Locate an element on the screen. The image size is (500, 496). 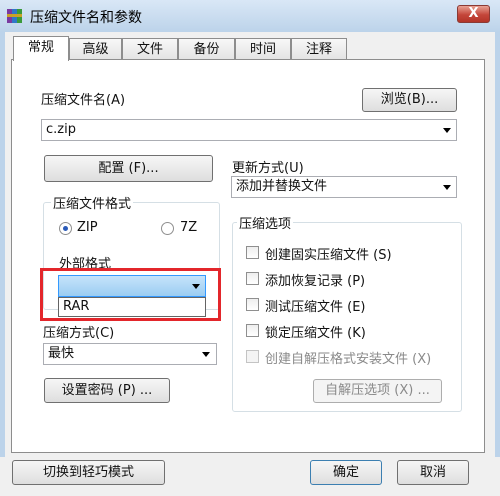
solid-archive-checkbox is located at coordinates (252, 252).